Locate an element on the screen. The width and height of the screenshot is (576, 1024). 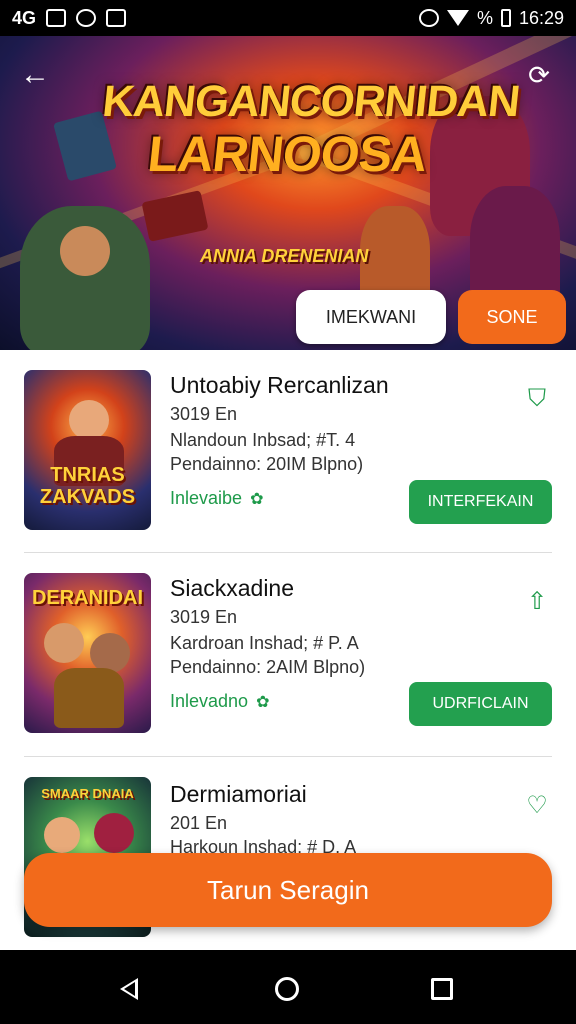
thumbnail-title: SMAAR DNAIA is located at coordinates (87, 793).